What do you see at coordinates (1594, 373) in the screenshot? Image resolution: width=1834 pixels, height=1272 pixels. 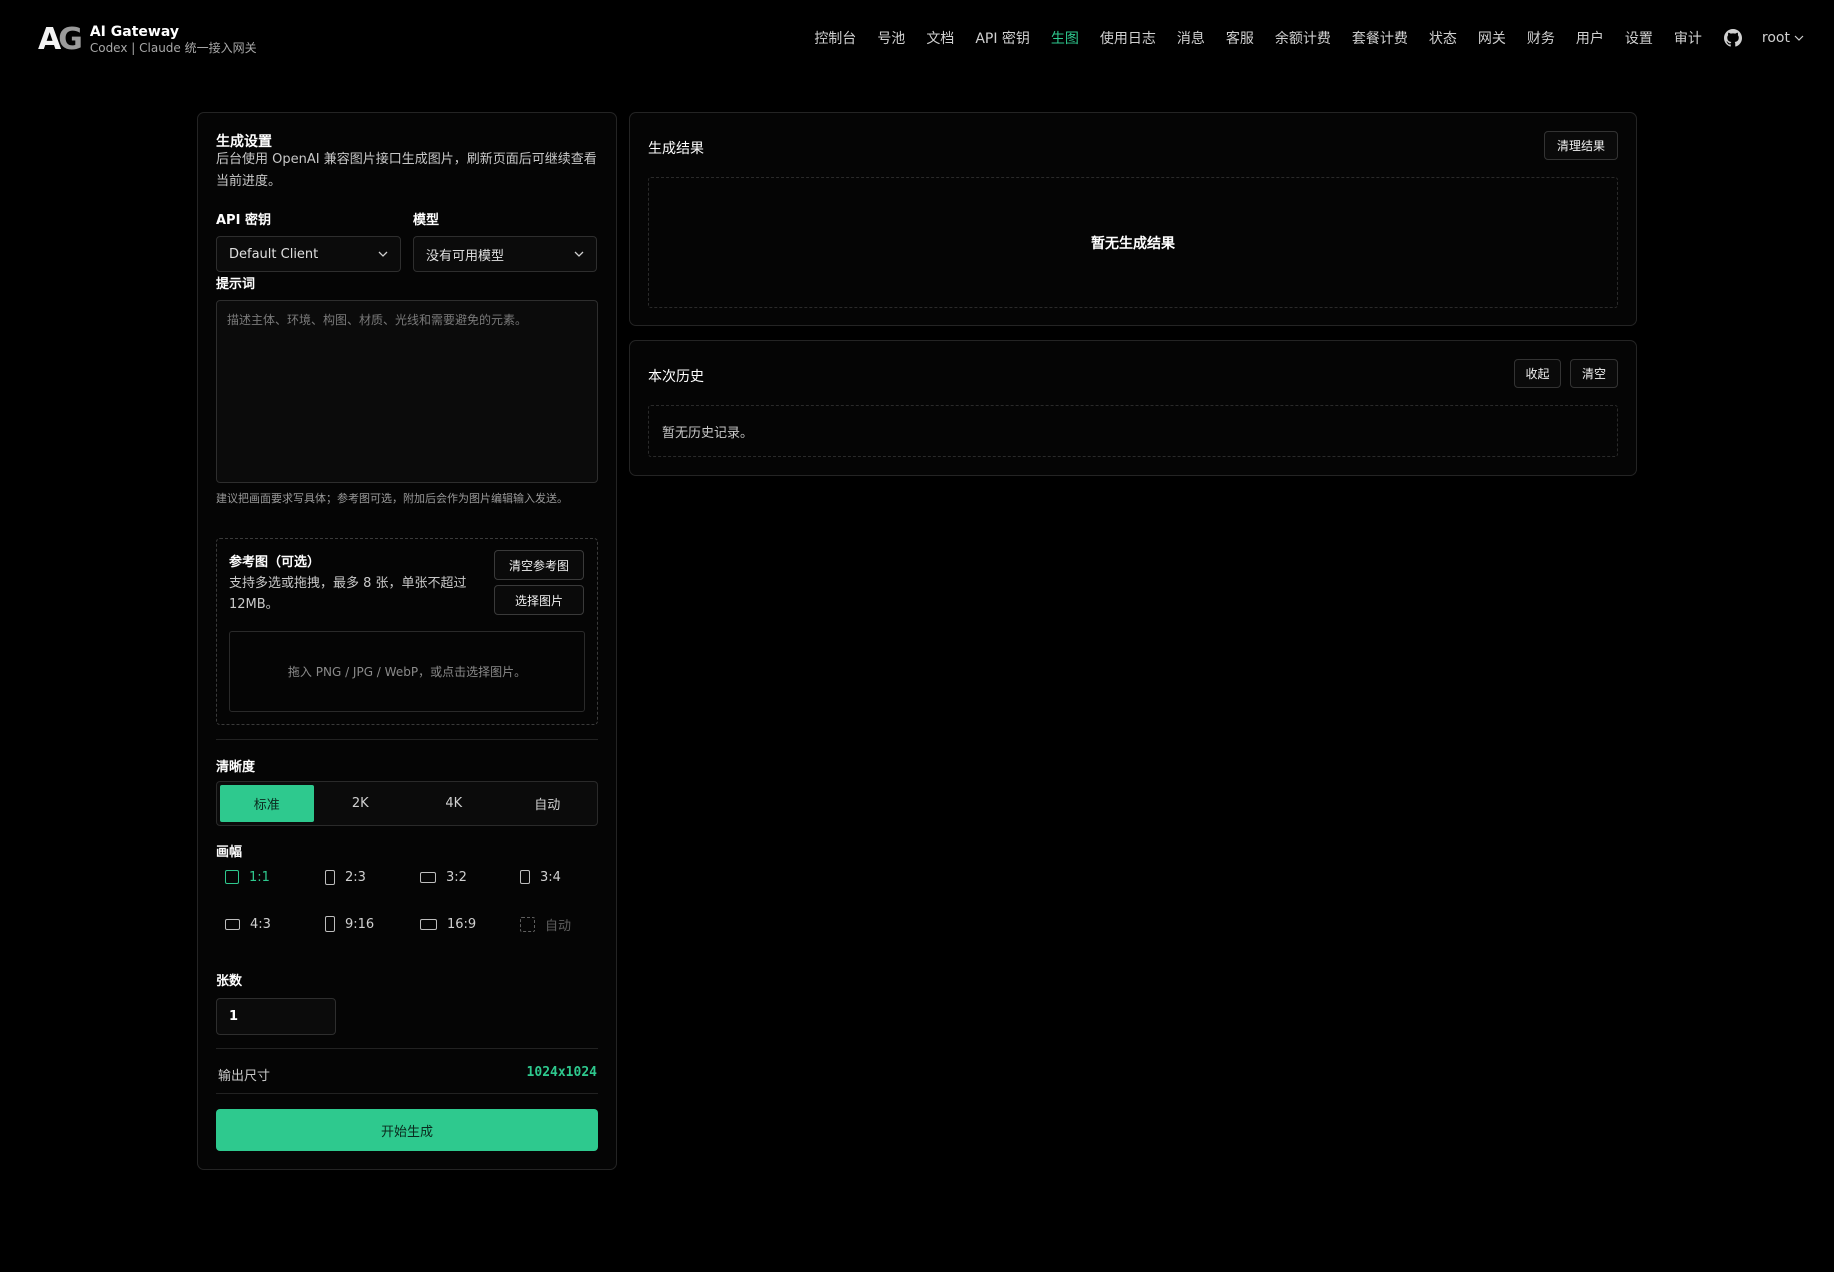 I see `clear-history-button: 清空` at bounding box center [1594, 373].